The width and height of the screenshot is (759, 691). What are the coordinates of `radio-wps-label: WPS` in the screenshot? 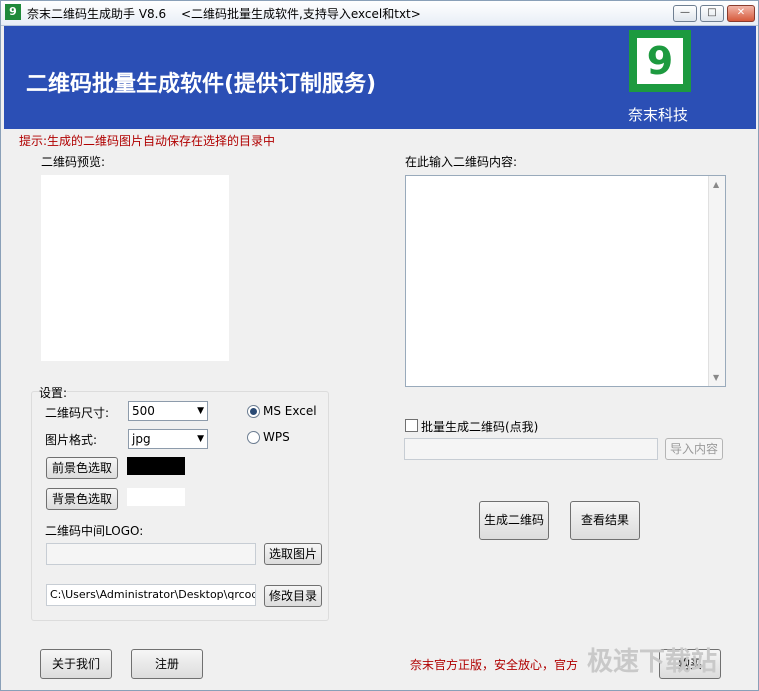 It's located at (276, 437).